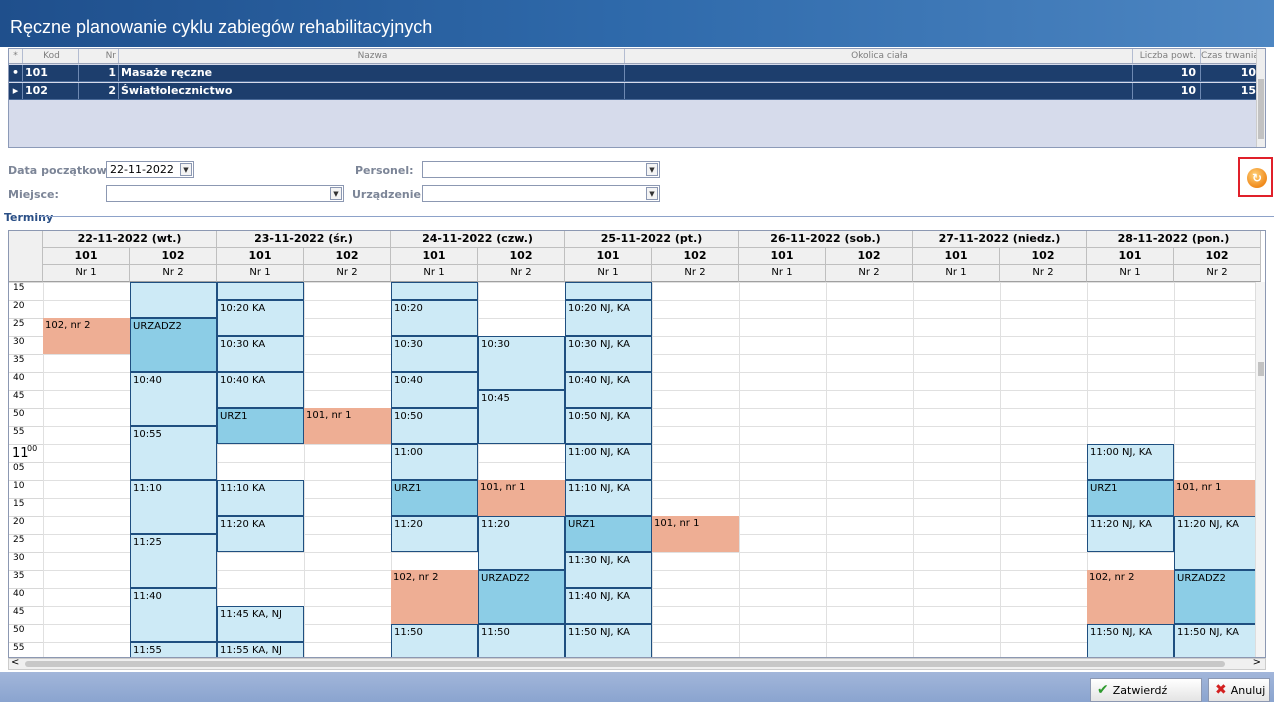 The width and height of the screenshot is (1274, 702). What do you see at coordinates (608, 318) in the screenshot?
I see `appointment-slot: 10:20 NJ, KA` at bounding box center [608, 318].